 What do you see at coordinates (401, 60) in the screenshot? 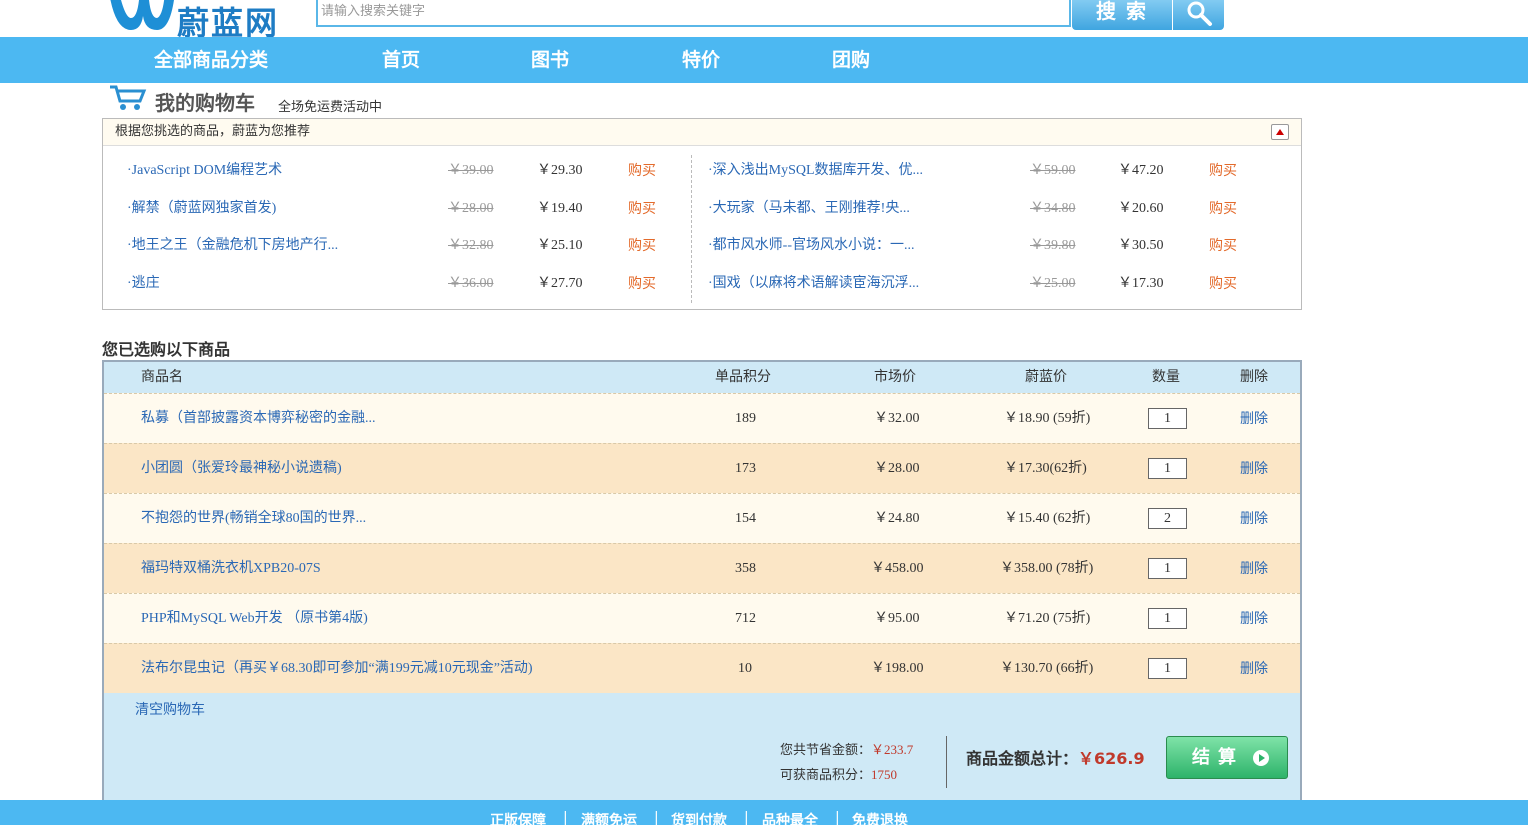
I see `nav-home: 首页` at bounding box center [401, 60].